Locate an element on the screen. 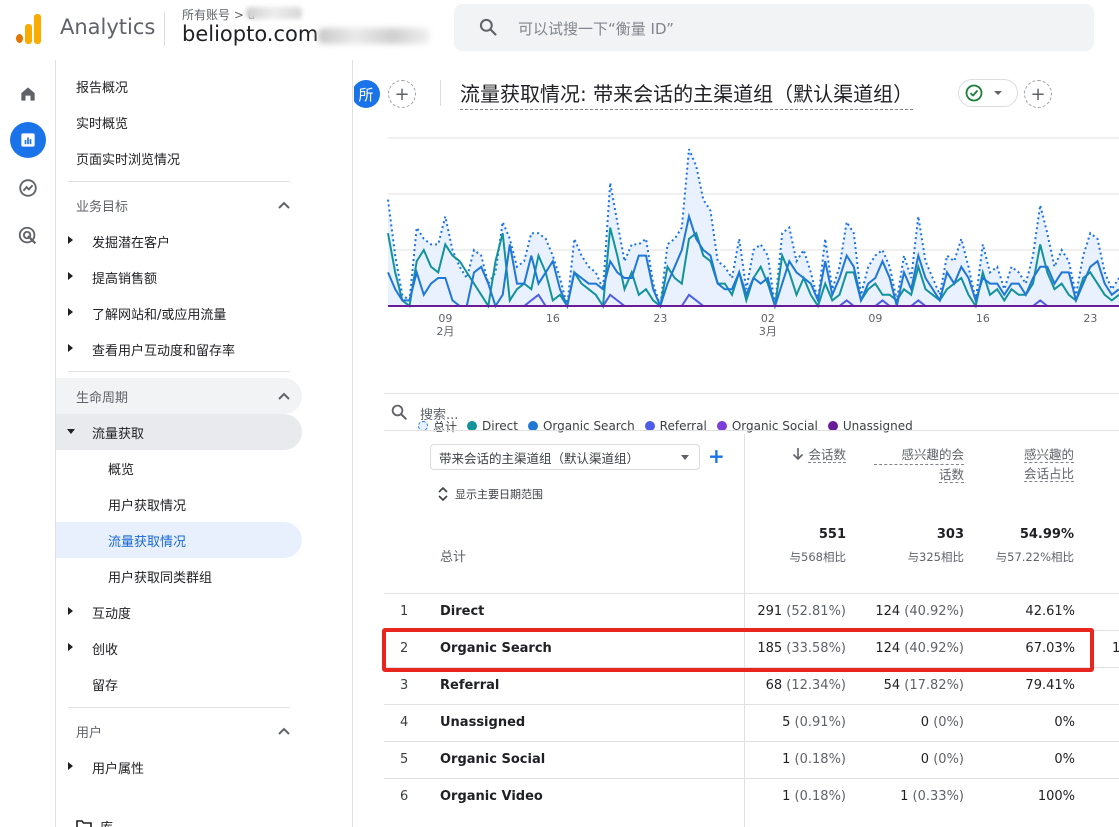 The image size is (1119, 827). nav-item-acq-cohort: 用户获取同类群组 is located at coordinates (179, 576).